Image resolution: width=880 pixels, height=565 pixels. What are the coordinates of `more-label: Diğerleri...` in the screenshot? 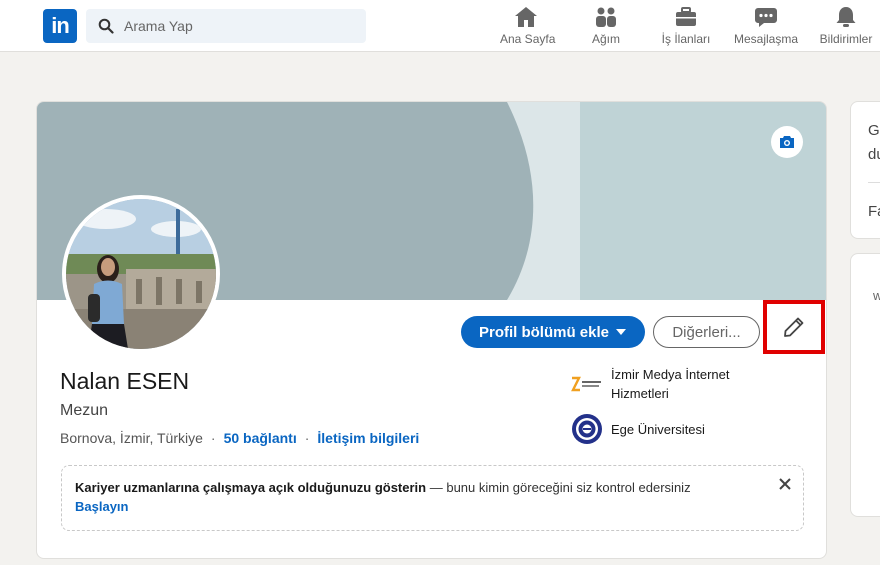 It's located at (706, 332).